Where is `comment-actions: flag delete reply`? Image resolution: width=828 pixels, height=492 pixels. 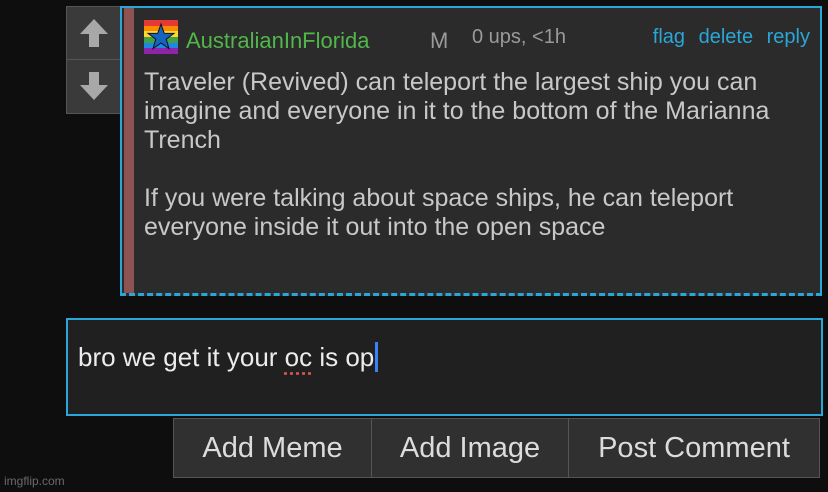 comment-actions: flag delete reply is located at coordinates (727, 37).